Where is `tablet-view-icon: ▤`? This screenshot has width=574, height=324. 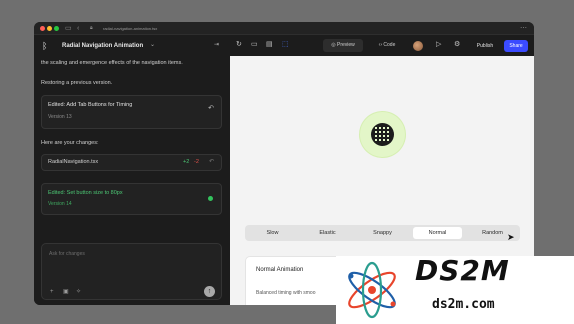 tablet-view-icon: ▤ is located at coordinates (269, 45).